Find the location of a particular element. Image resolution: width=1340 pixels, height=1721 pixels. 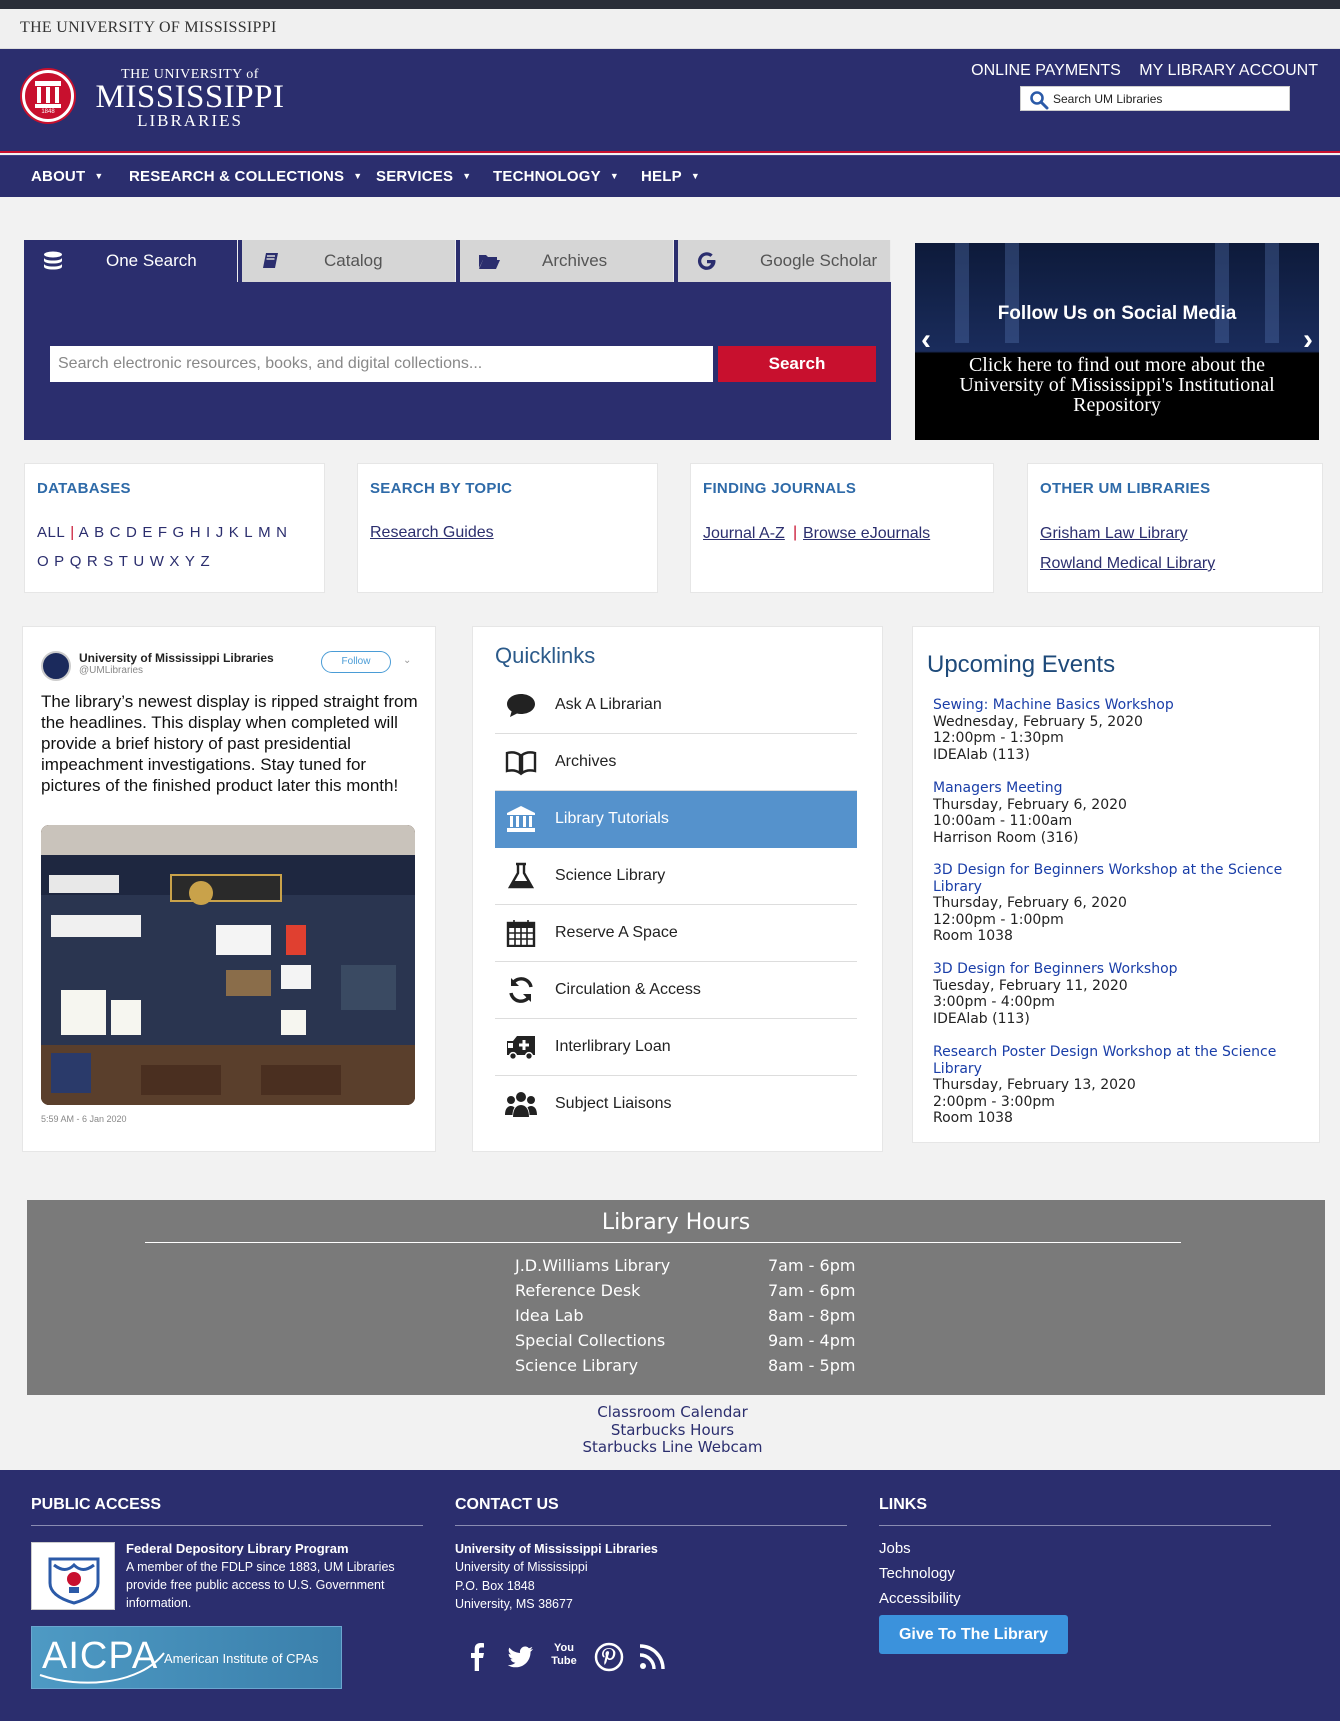

alpha-letter-link: B is located at coordinates (99, 532).